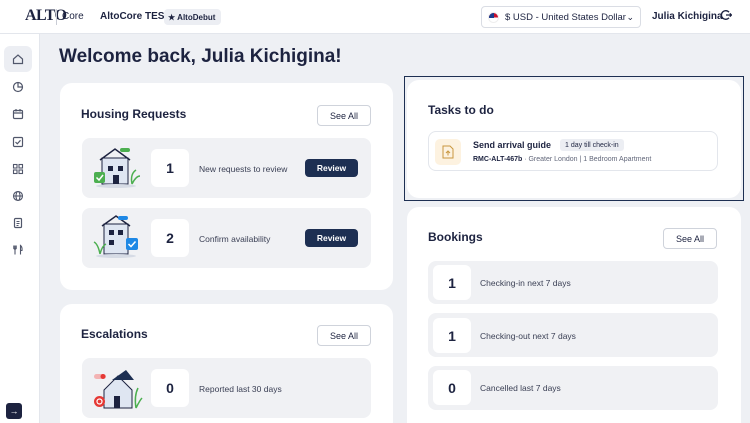 This screenshot has height=423, width=750. Describe the element at coordinates (18, 223) in the screenshot. I see `documents-icon` at that location.